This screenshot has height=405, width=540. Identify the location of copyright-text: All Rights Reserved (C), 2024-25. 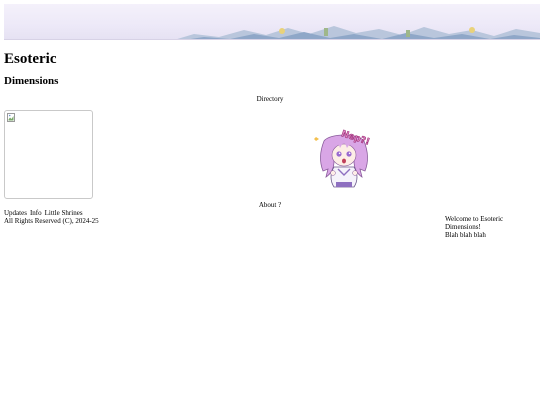
(51, 221).